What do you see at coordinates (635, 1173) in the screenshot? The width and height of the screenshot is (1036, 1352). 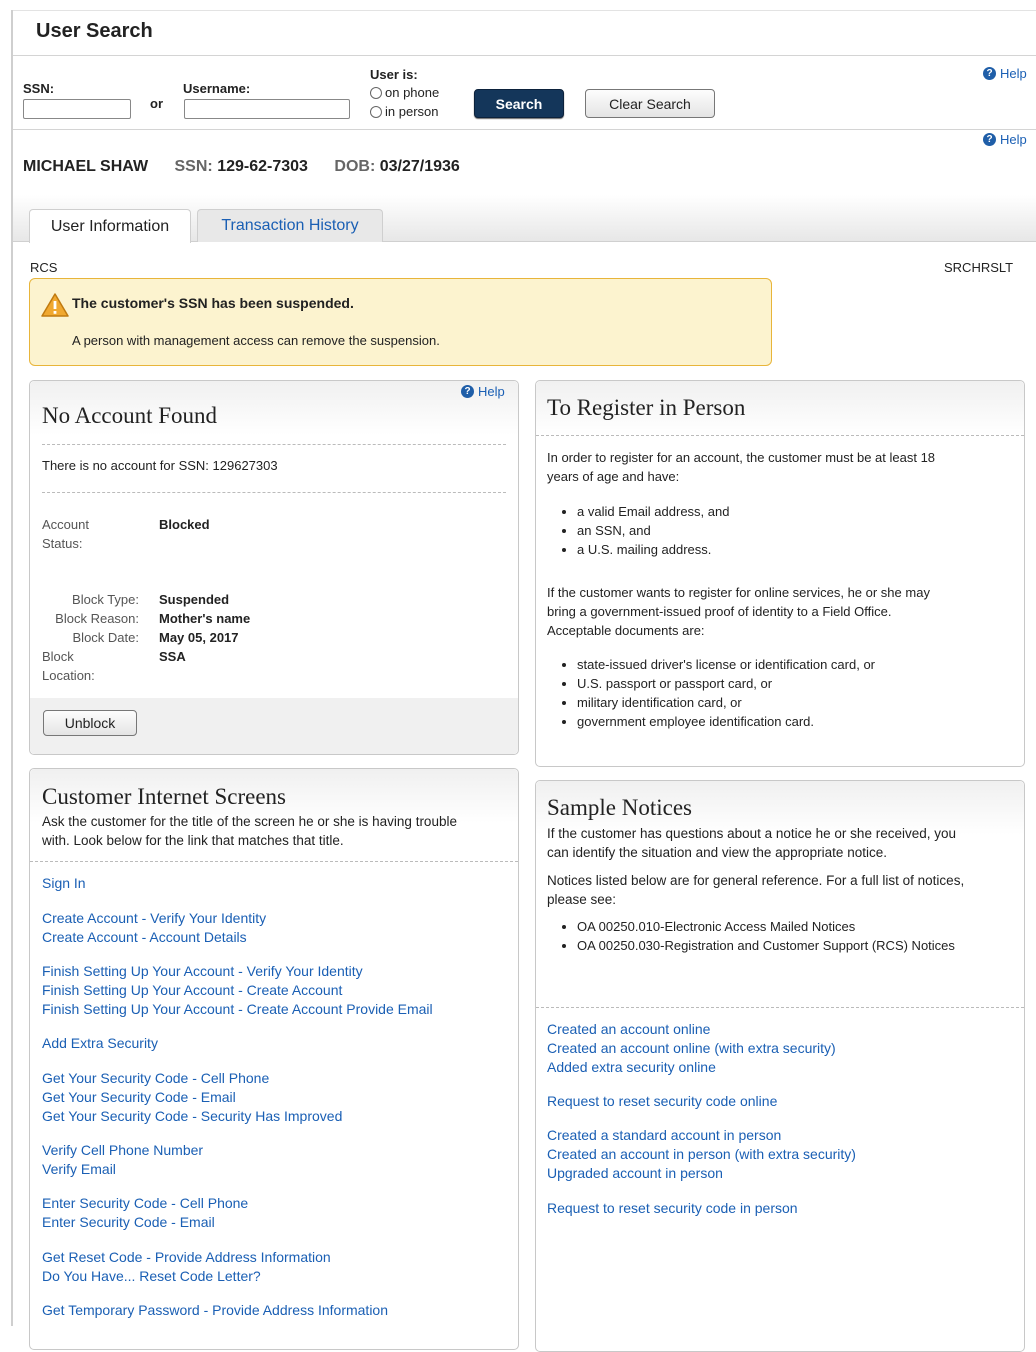 I see `notice-link: Upgraded account in person` at bounding box center [635, 1173].